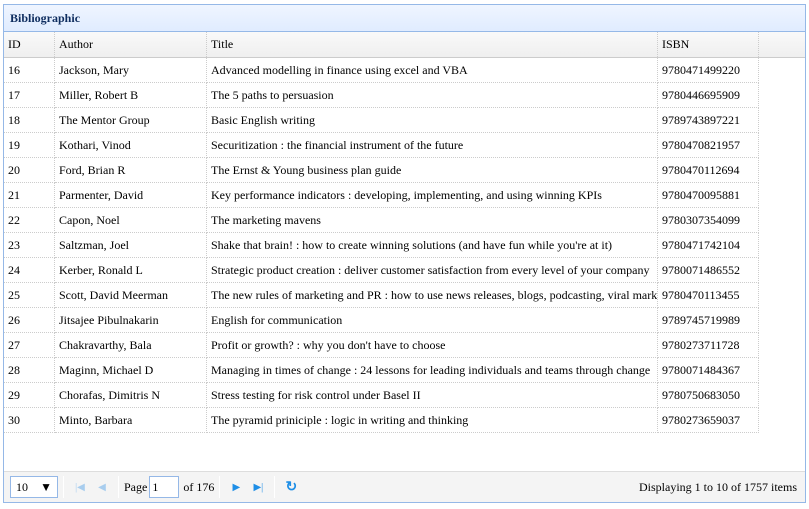 The height and width of the screenshot is (509, 809). Describe the element at coordinates (131, 95) in the screenshot. I see `cell-author: Miller, Robert B` at that location.